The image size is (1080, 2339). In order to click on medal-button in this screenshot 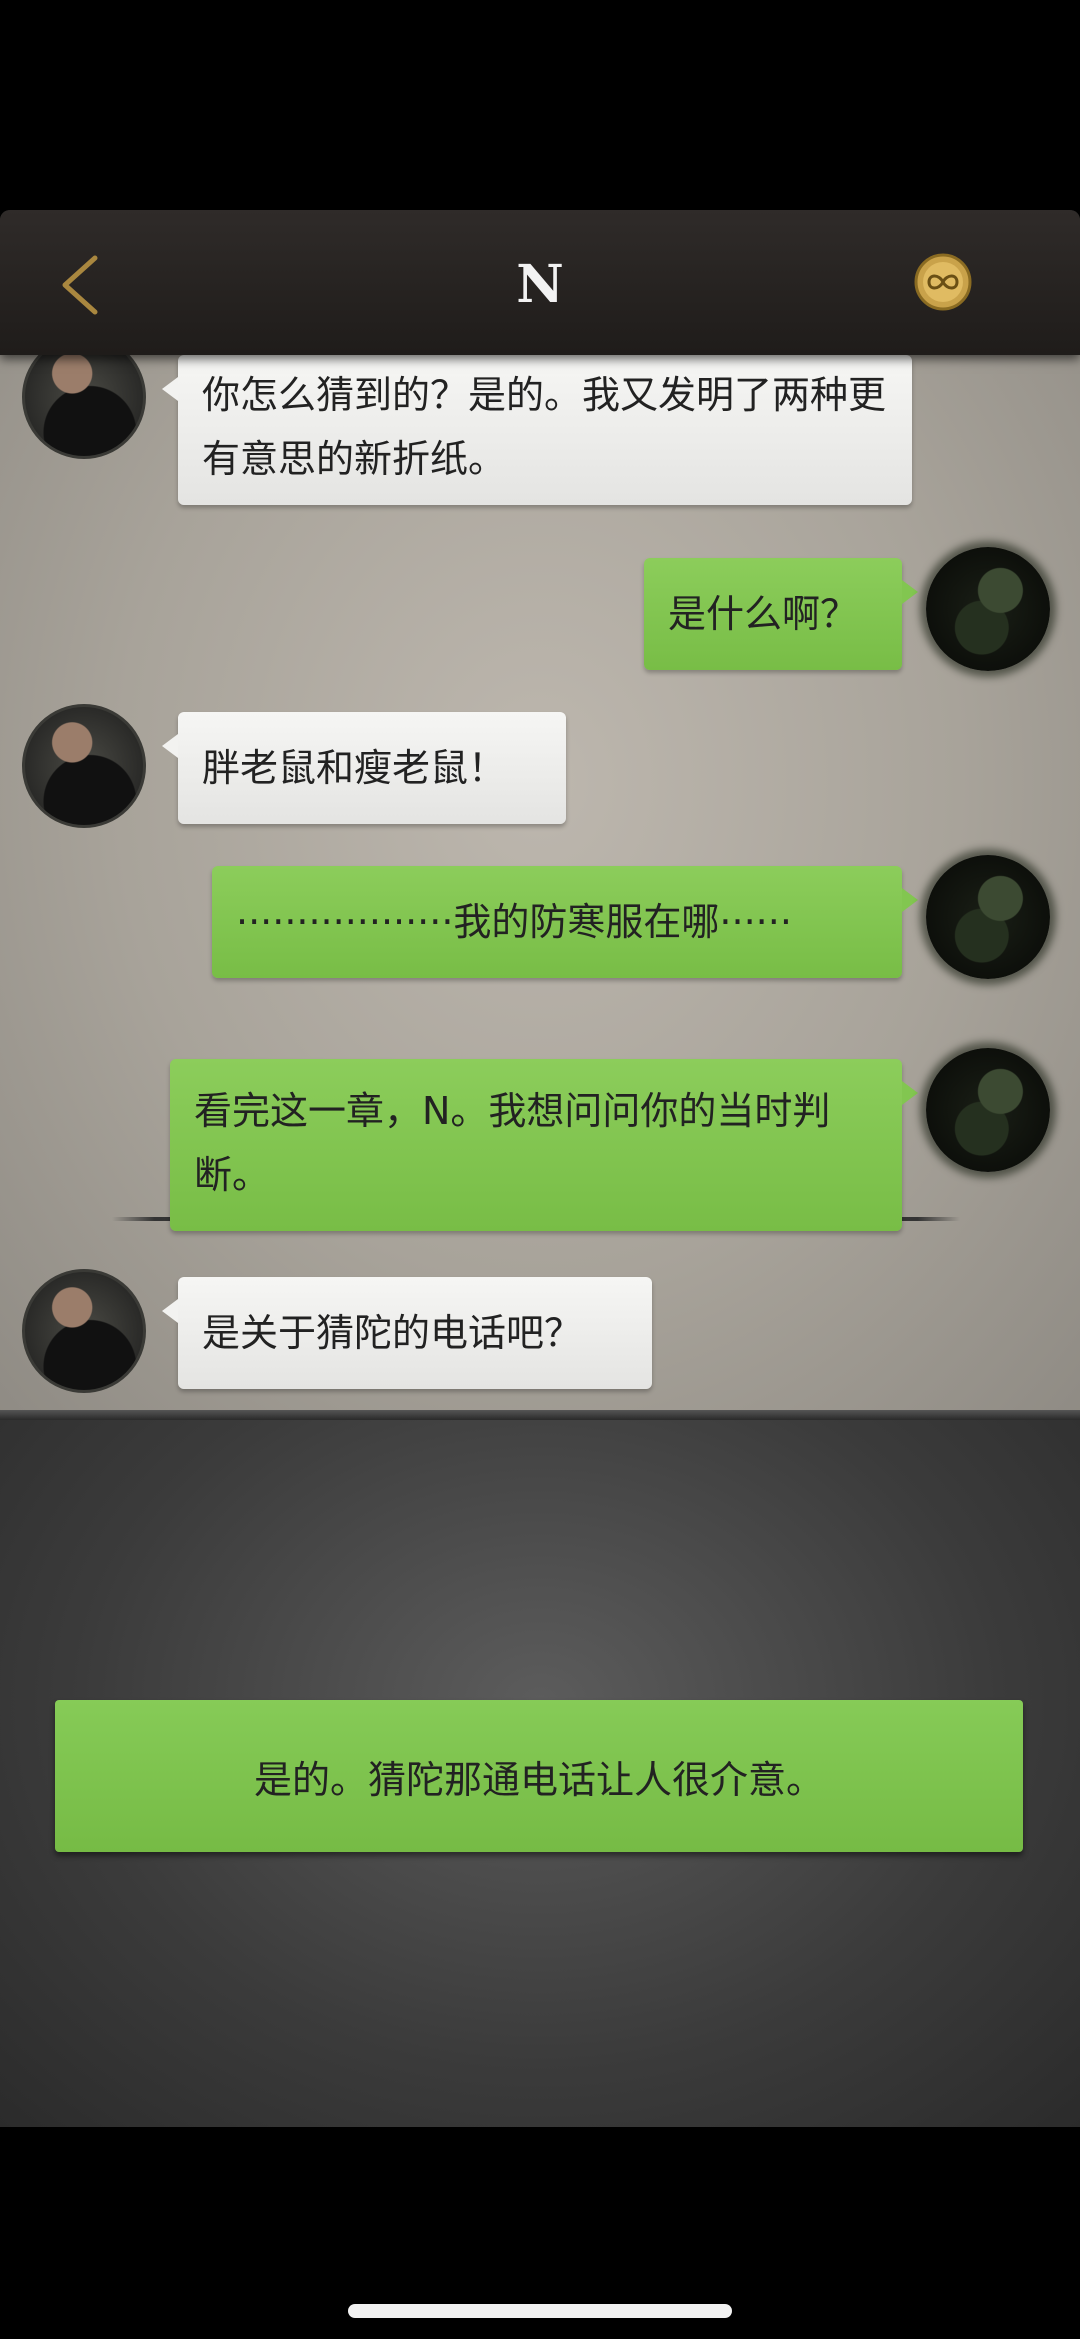, I will do `click(943, 282)`.